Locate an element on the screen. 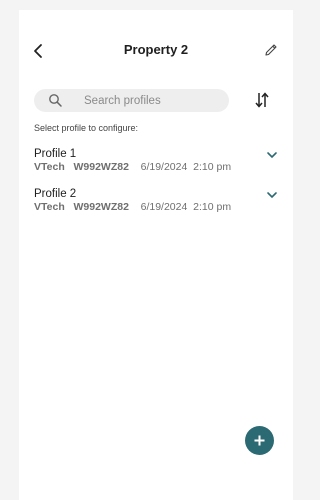  select-profile-hint: Select profile to configure: is located at coordinates (86, 128).